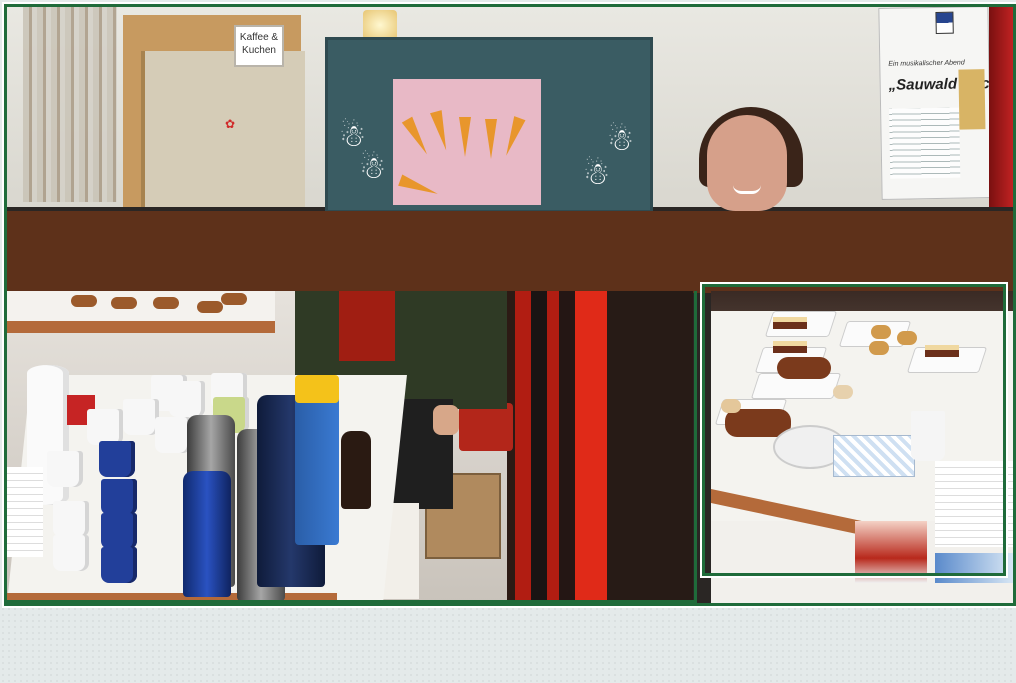 This screenshot has height=683, width=1016. Describe the element at coordinates (259, 37) in the screenshot. I see `door-sign-line1: Kaffee &` at that location.